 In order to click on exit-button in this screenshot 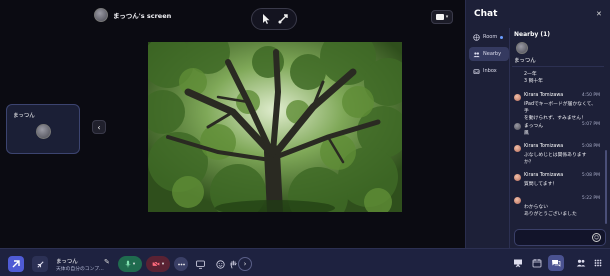, I will do `click(40, 264)`.